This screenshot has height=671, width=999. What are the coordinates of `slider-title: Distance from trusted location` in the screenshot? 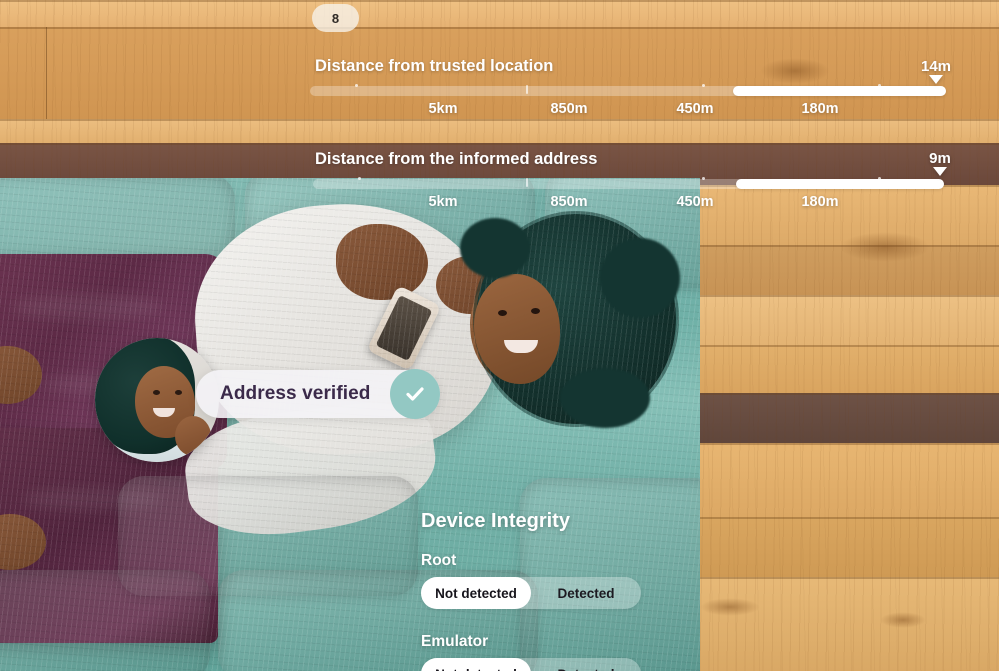 It's located at (434, 66).